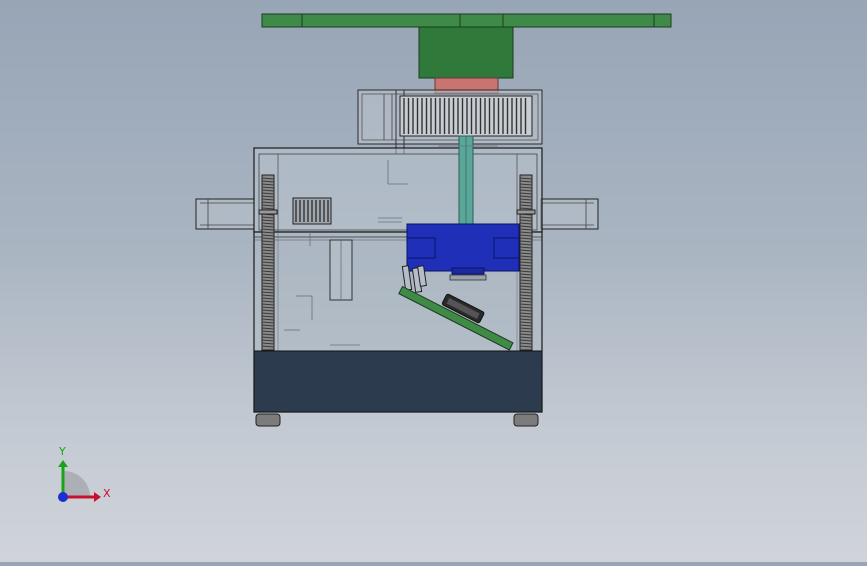 Image resolution: width=867 pixels, height=566 pixels. What do you see at coordinates (466, 52) in the screenshot?
I see `horn-hub` at bounding box center [466, 52].